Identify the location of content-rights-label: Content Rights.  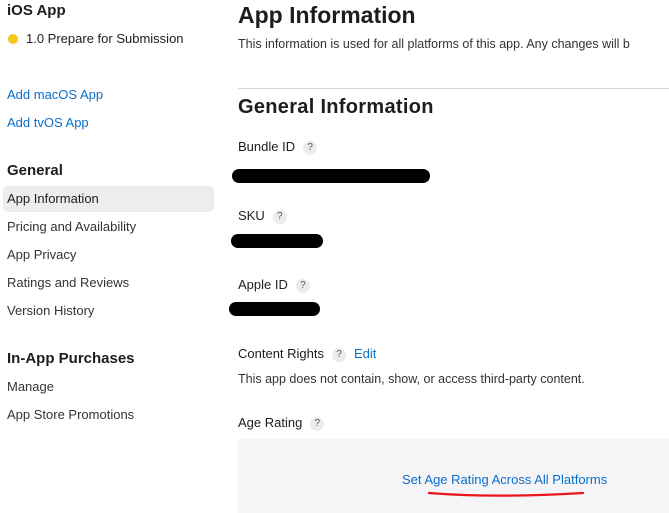
(281, 353).